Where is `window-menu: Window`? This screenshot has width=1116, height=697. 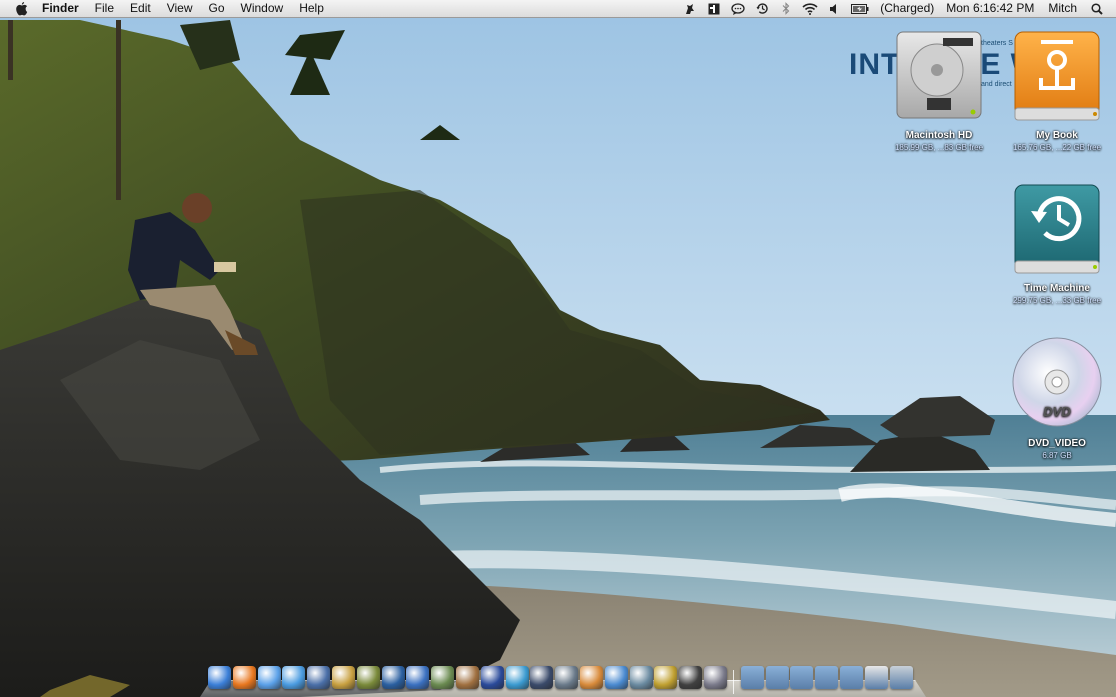 window-menu: Window is located at coordinates (262, 8).